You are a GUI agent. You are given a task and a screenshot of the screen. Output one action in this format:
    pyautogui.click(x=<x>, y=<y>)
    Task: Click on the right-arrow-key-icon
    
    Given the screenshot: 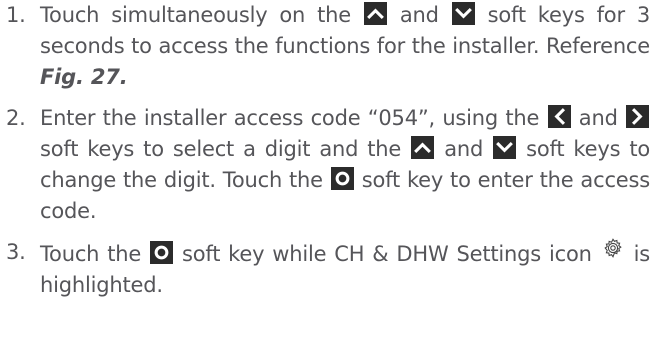 What is the action you would take?
    pyautogui.click(x=638, y=116)
    